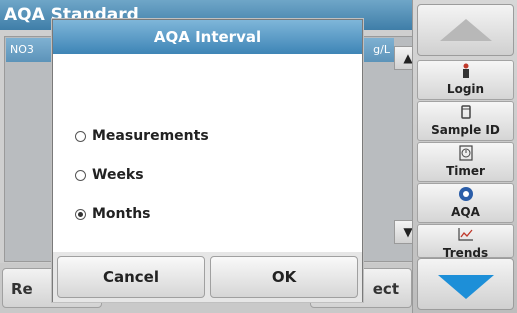 The image size is (517, 313). I want to click on radio-label: Weeks, so click(118, 175).